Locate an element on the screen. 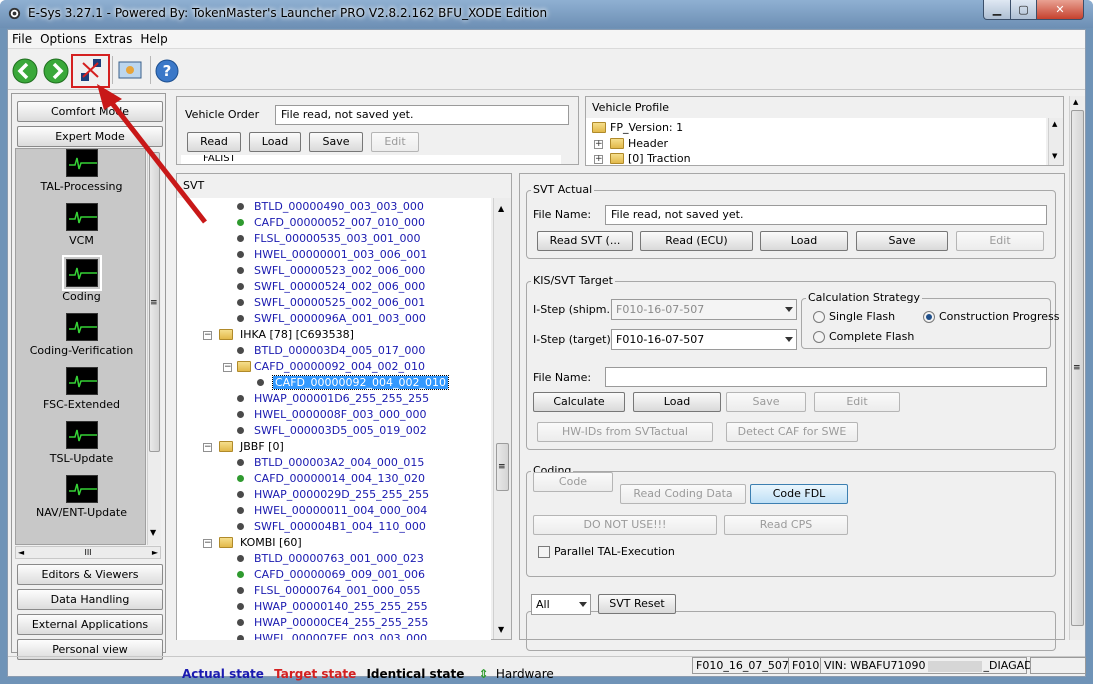 The height and width of the screenshot is (684, 1093). svt-tree-row: SWFL_000003D5_005_019_002 is located at coordinates (332, 431).